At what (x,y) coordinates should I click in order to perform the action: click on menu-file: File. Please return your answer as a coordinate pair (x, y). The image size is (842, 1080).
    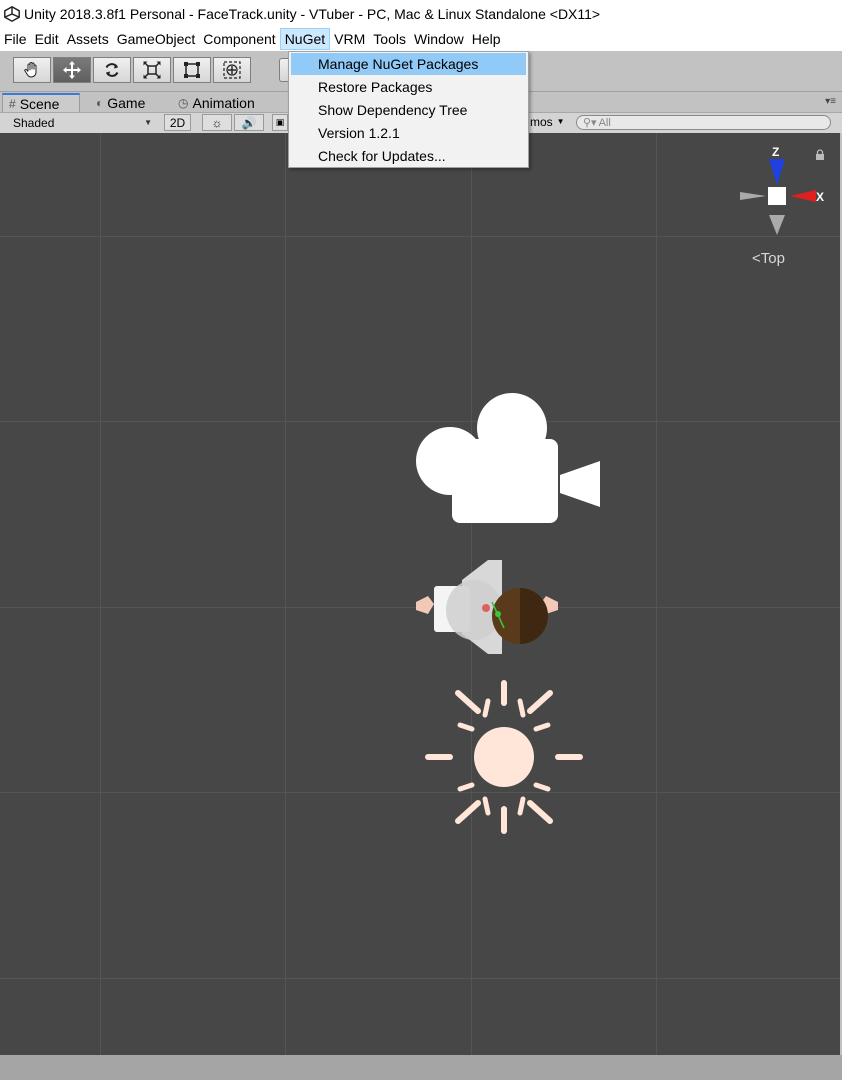
    Looking at the image, I should click on (15, 39).